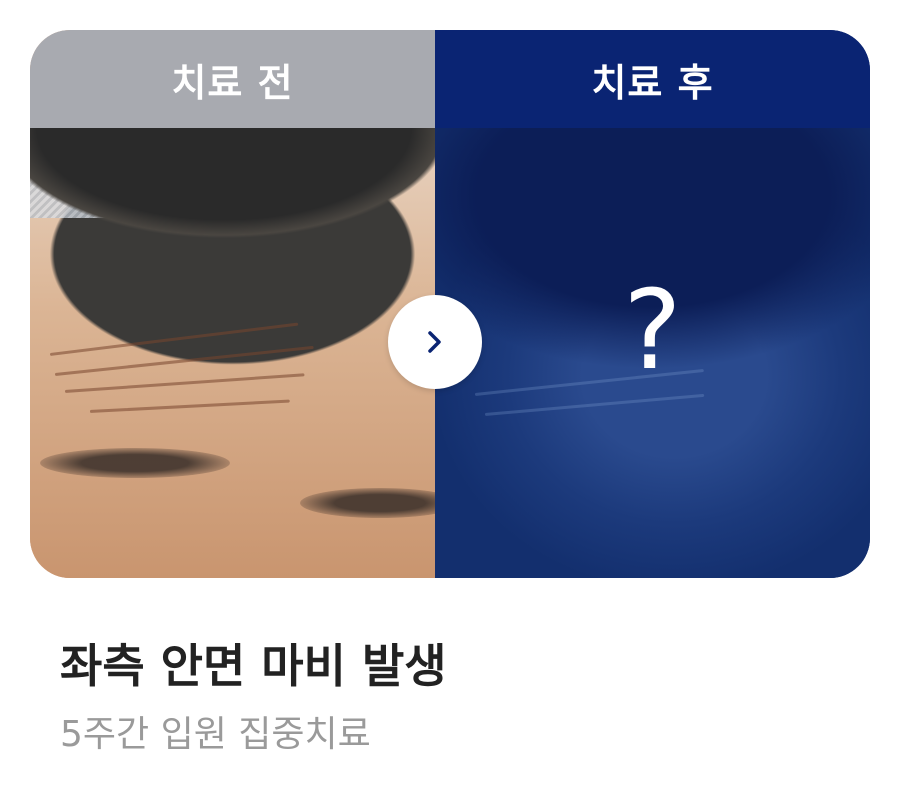  What do you see at coordinates (367, 503) in the screenshot?
I see `right-eyebrow` at bounding box center [367, 503].